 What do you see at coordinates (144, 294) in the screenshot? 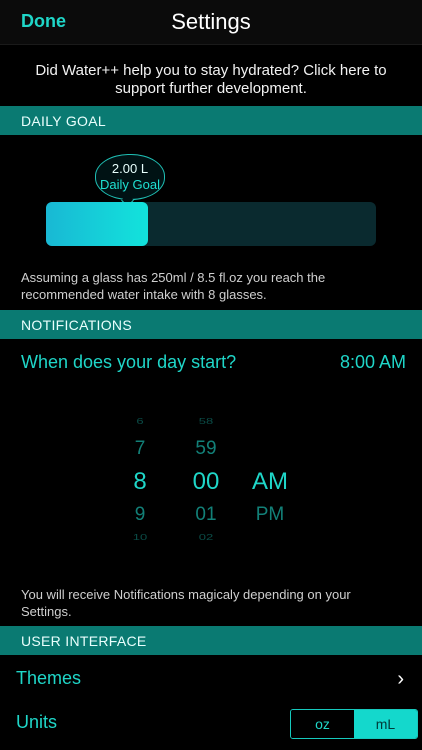
I see `daily-goal-note-line-2: recommended water intake with 8 glasses.` at bounding box center [144, 294].